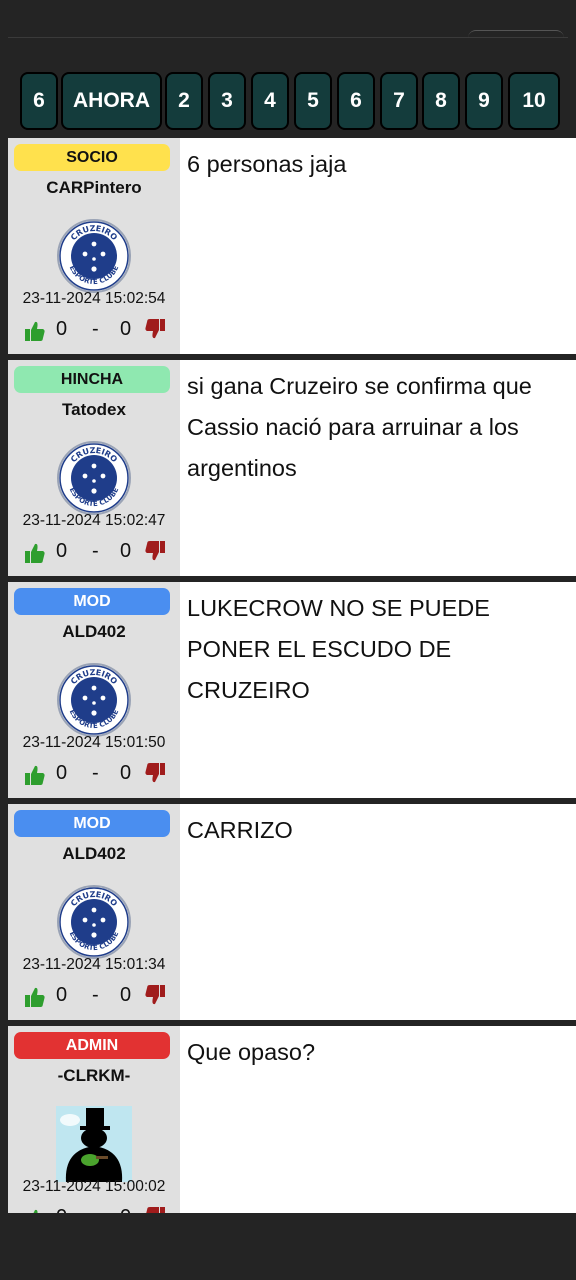 This screenshot has width=576, height=1280. Describe the element at coordinates (111, 101) in the screenshot. I see `page-now-button: AHORA` at that location.